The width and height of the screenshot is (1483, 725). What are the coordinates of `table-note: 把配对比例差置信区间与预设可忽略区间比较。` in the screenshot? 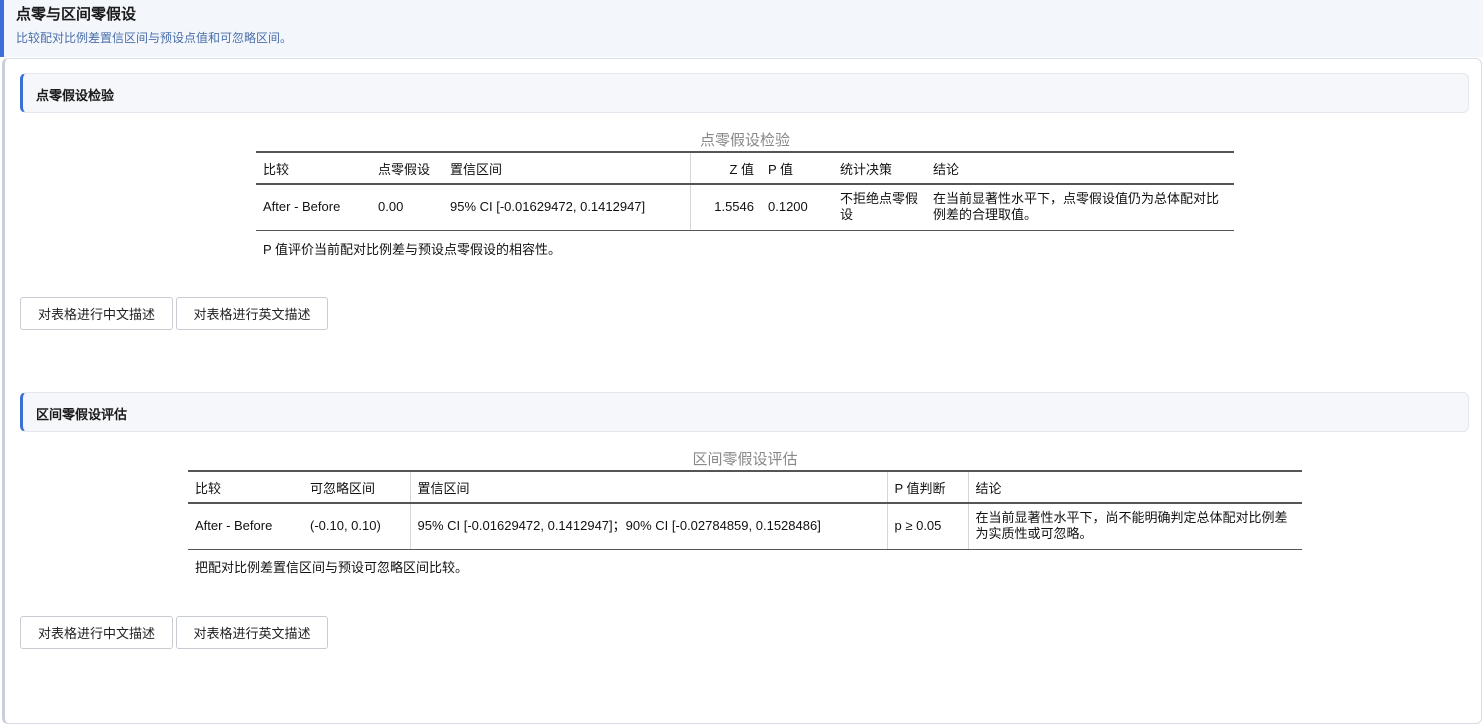 It's located at (332, 567).